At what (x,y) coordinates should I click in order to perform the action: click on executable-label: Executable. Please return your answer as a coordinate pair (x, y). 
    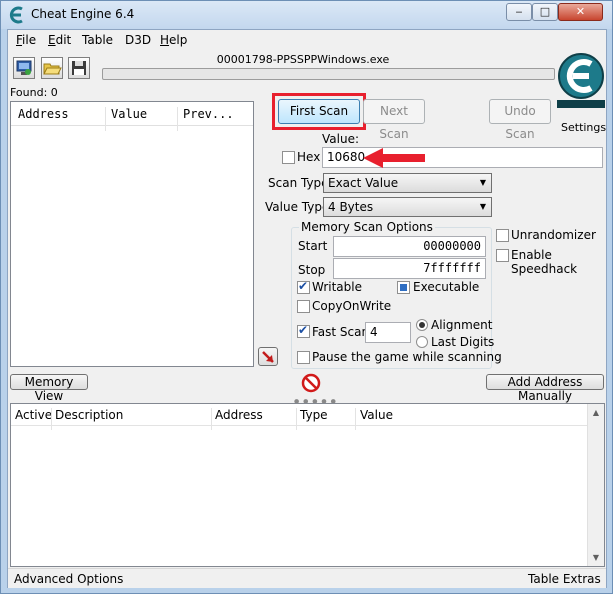
    Looking at the image, I should click on (446, 287).